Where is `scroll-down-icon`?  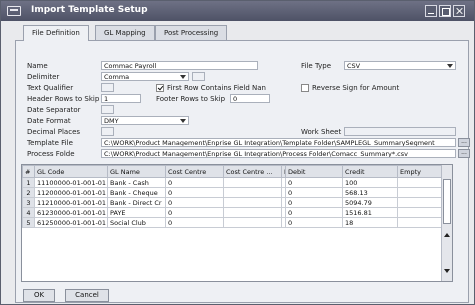 scroll-down-icon is located at coordinates (447, 271).